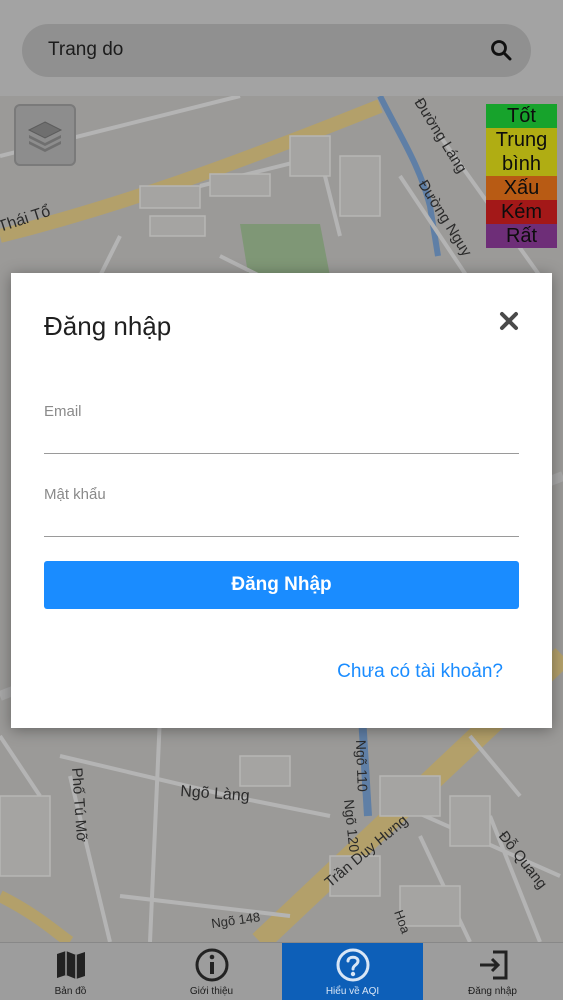  Describe the element at coordinates (283, 522) in the screenshot. I see `password-field` at that location.